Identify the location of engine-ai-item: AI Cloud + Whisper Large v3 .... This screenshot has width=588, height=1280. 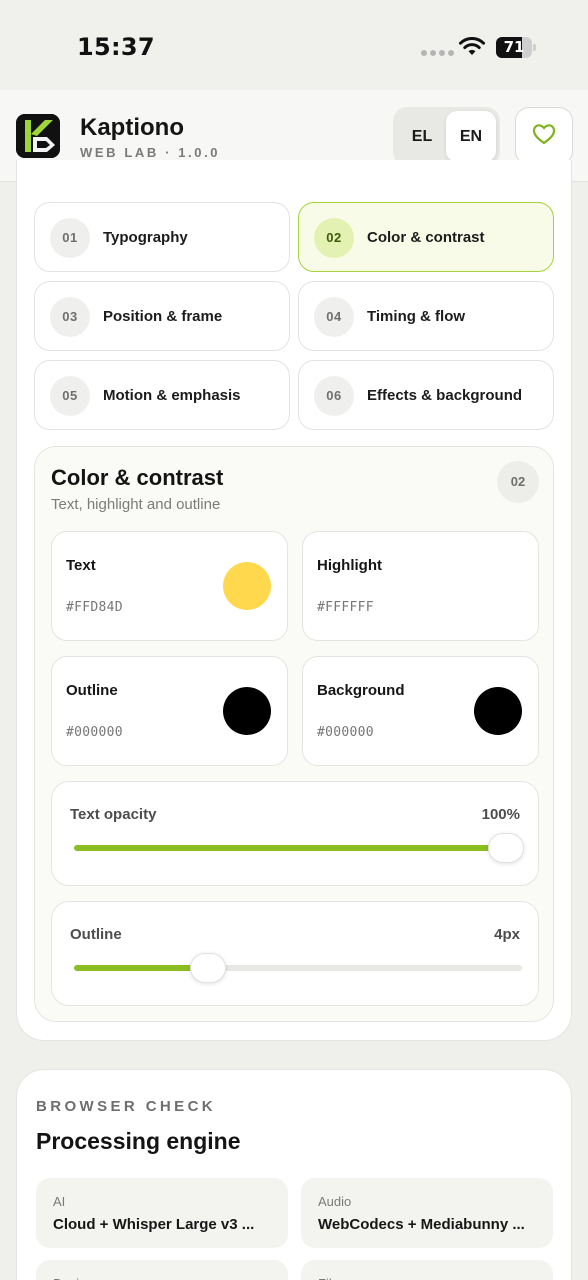
(162, 1213).